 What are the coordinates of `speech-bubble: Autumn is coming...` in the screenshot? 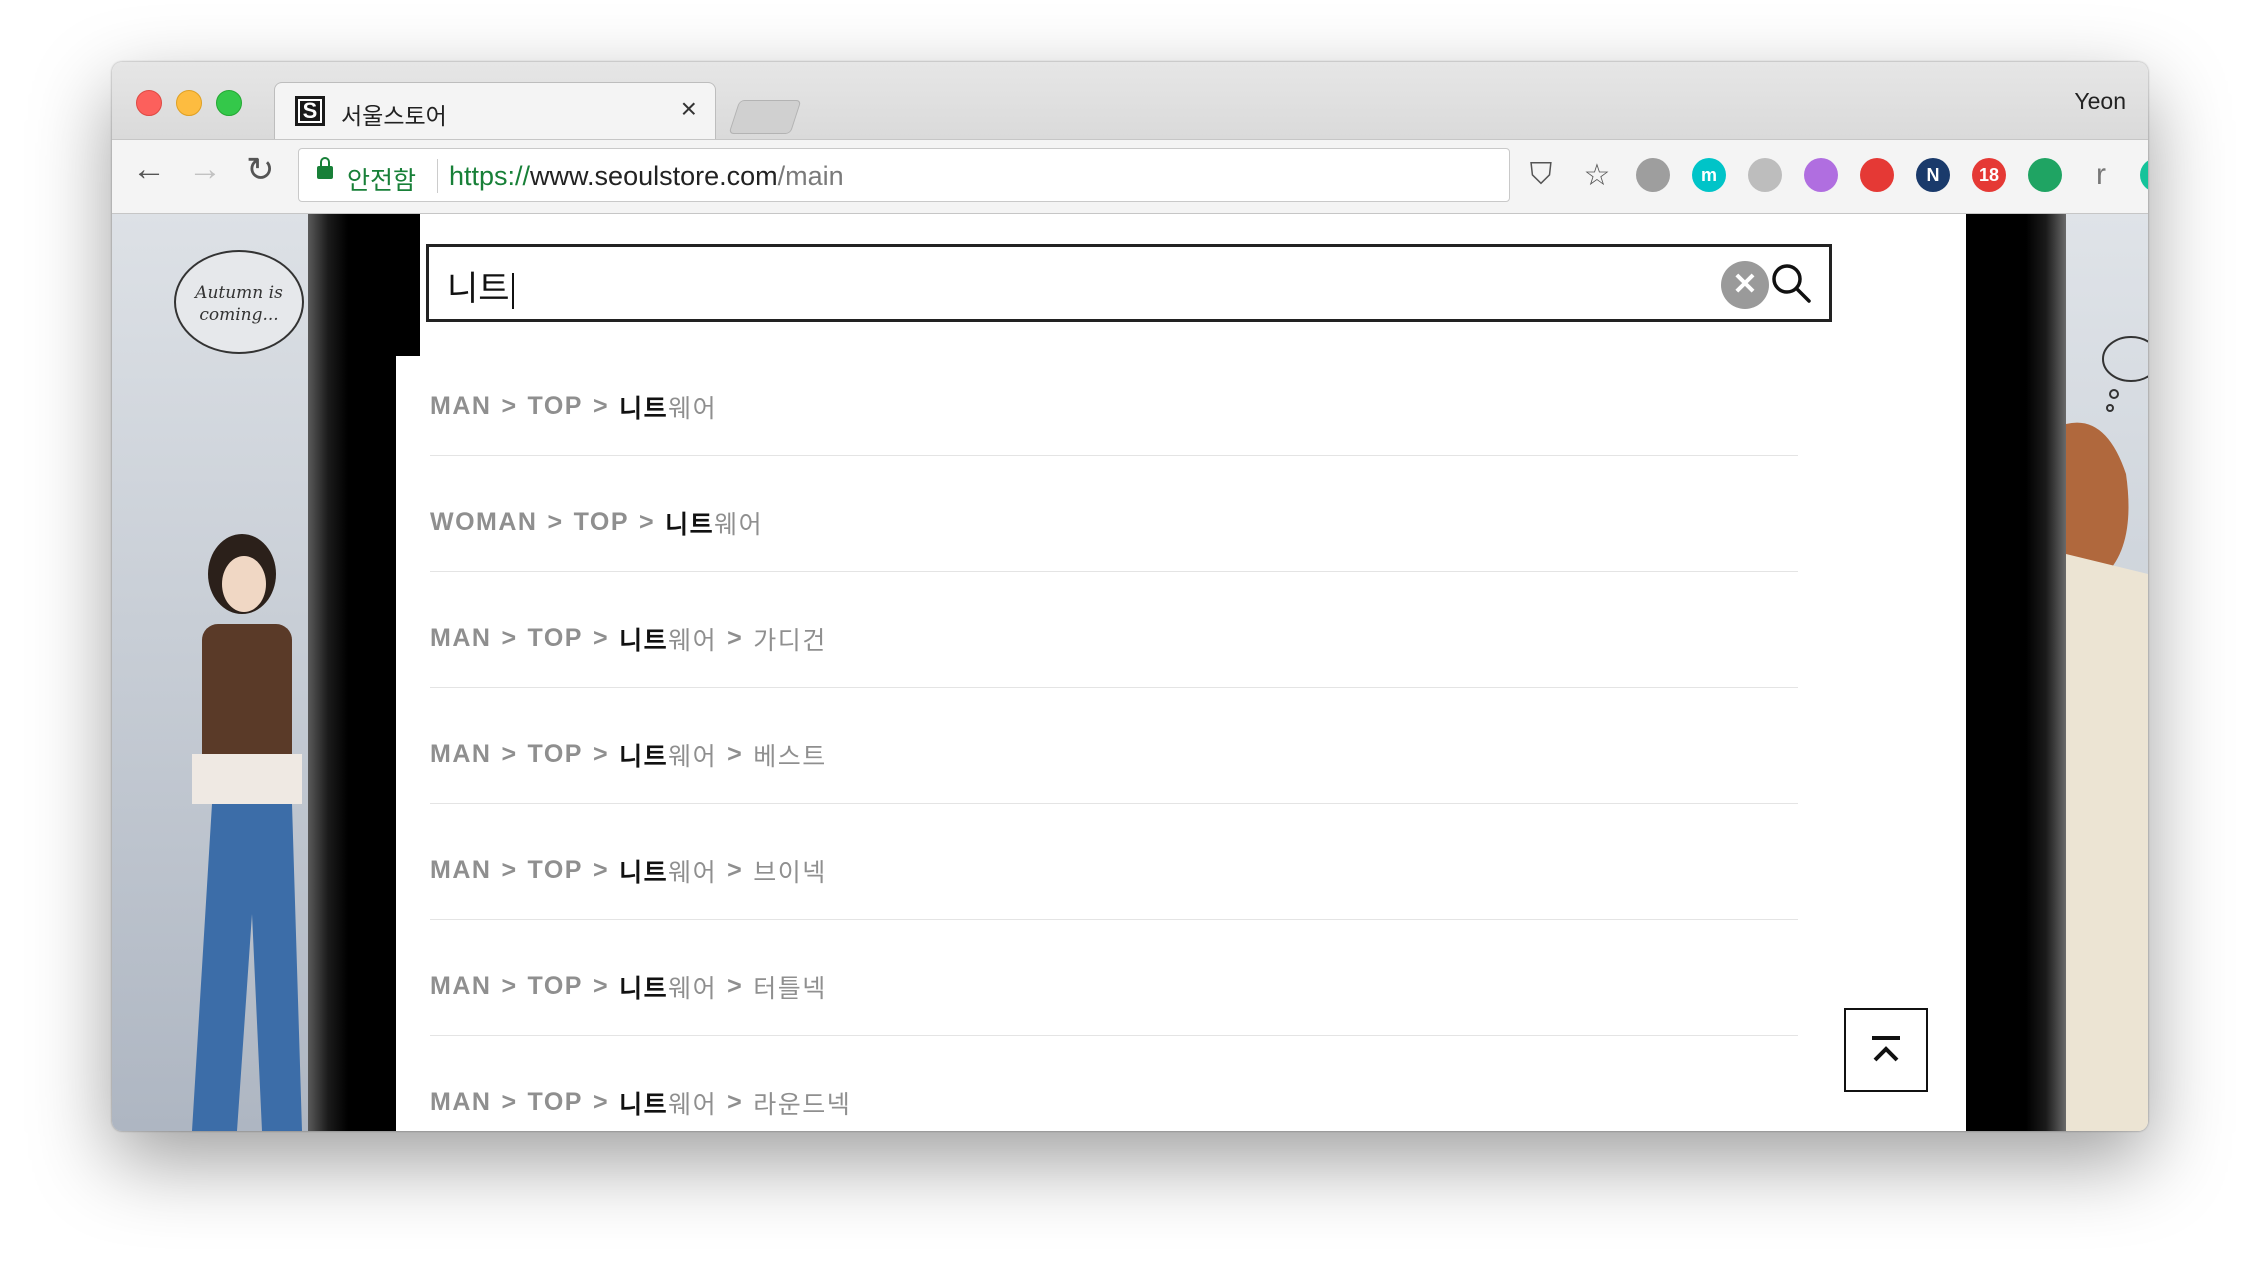 It's located at (239, 302).